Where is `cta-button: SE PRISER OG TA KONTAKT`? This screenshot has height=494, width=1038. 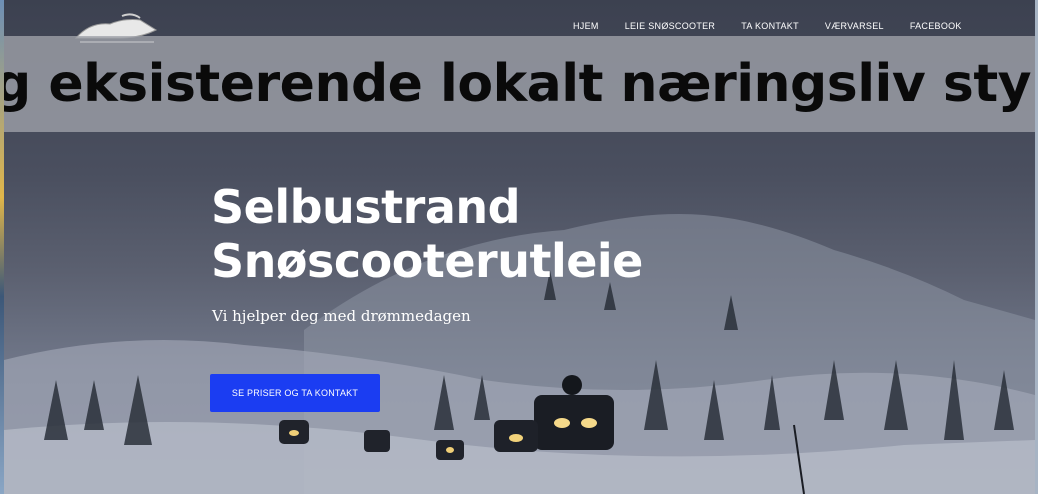
cta-button: SE PRISER OG TA KONTAKT is located at coordinates (295, 393).